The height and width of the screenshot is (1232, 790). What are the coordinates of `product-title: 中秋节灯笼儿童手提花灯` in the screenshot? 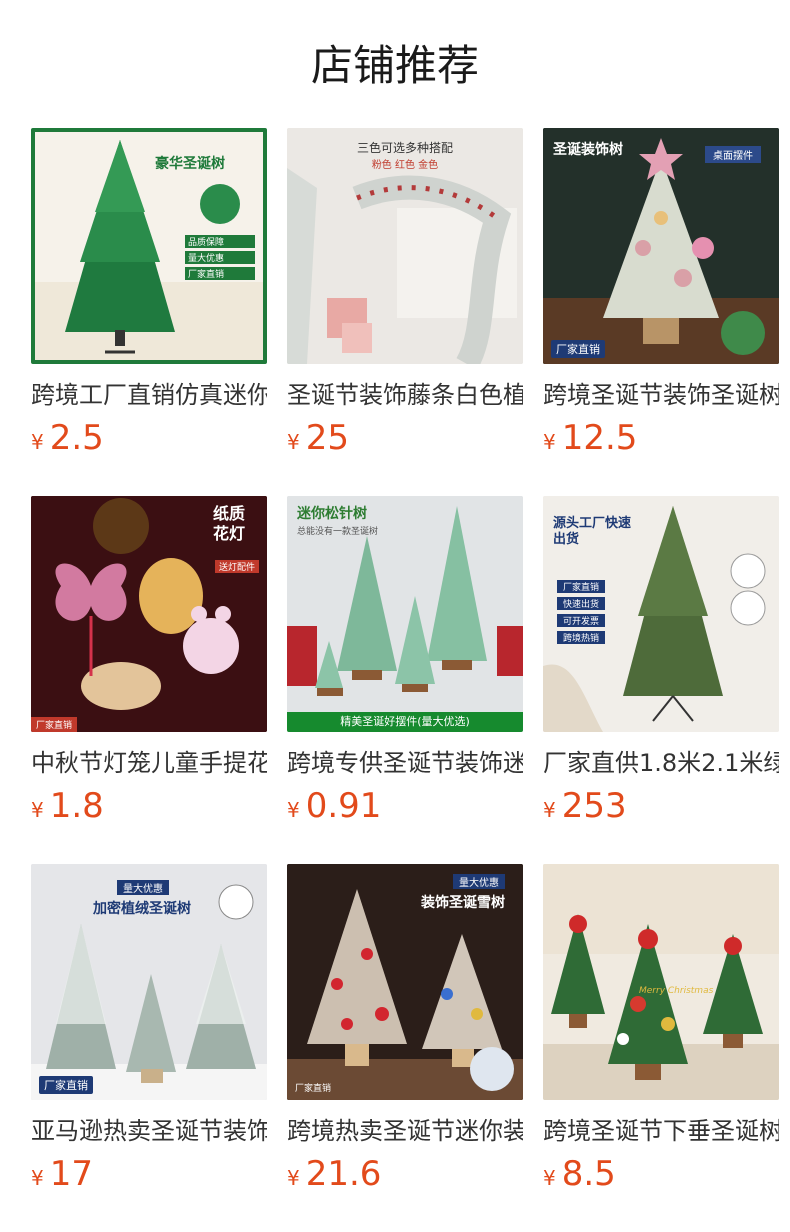 It's located at (149, 763).